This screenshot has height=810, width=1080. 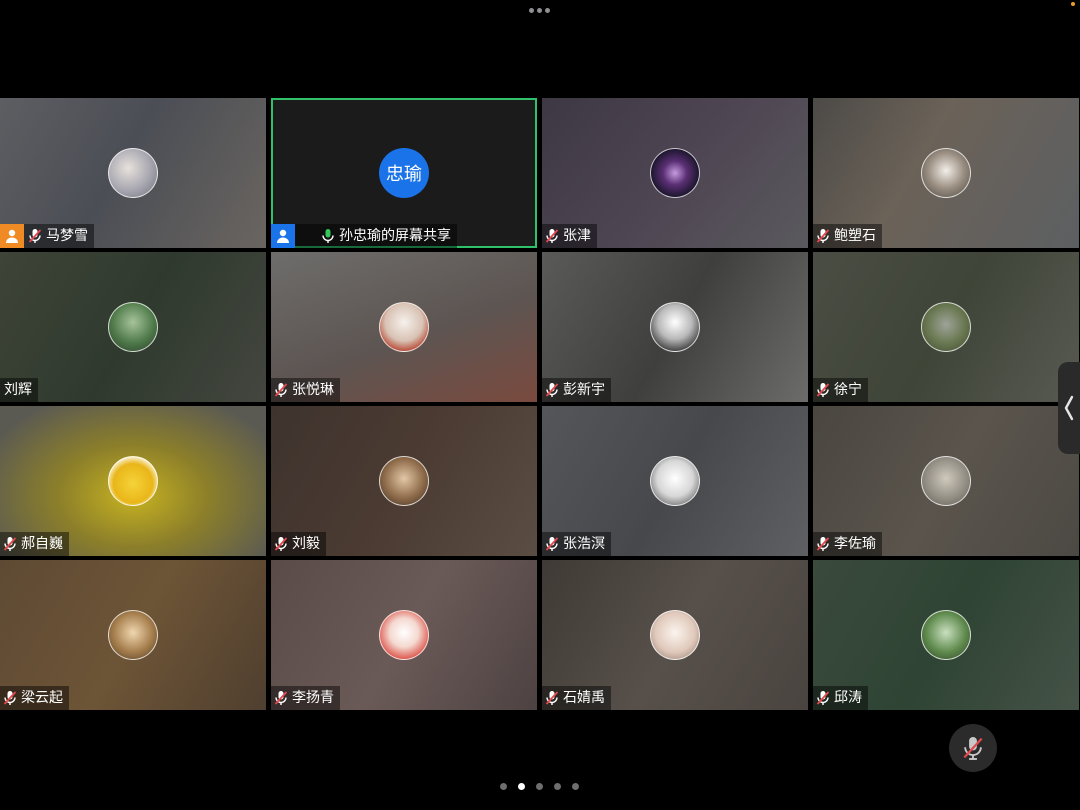 I want to click on participant-name: 徐宁, so click(x=848, y=390).